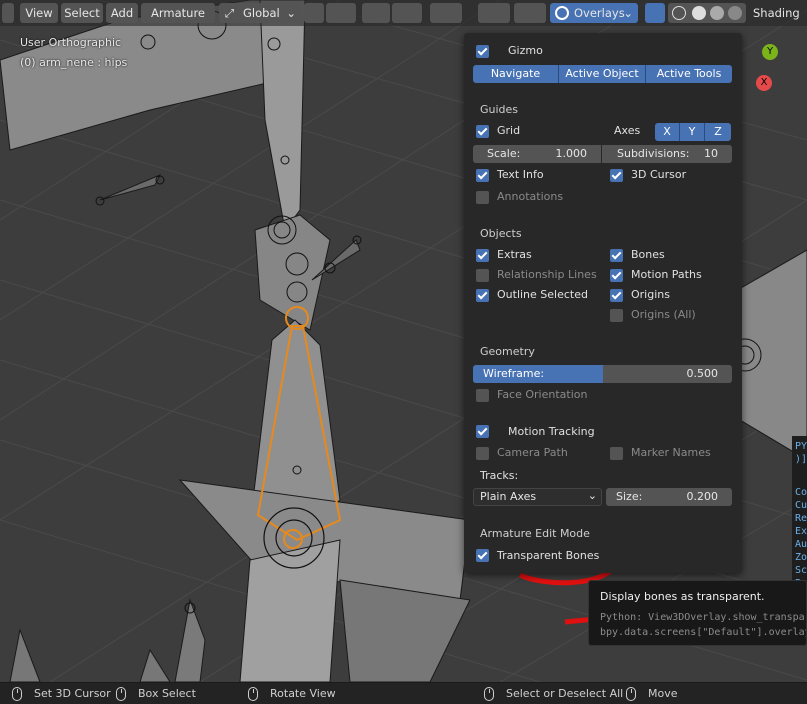 This screenshot has height=704, width=807. What do you see at coordinates (667, 154) in the screenshot?
I see `subdivisions-field: Subdivisions: 10` at bounding box center [667, 154].